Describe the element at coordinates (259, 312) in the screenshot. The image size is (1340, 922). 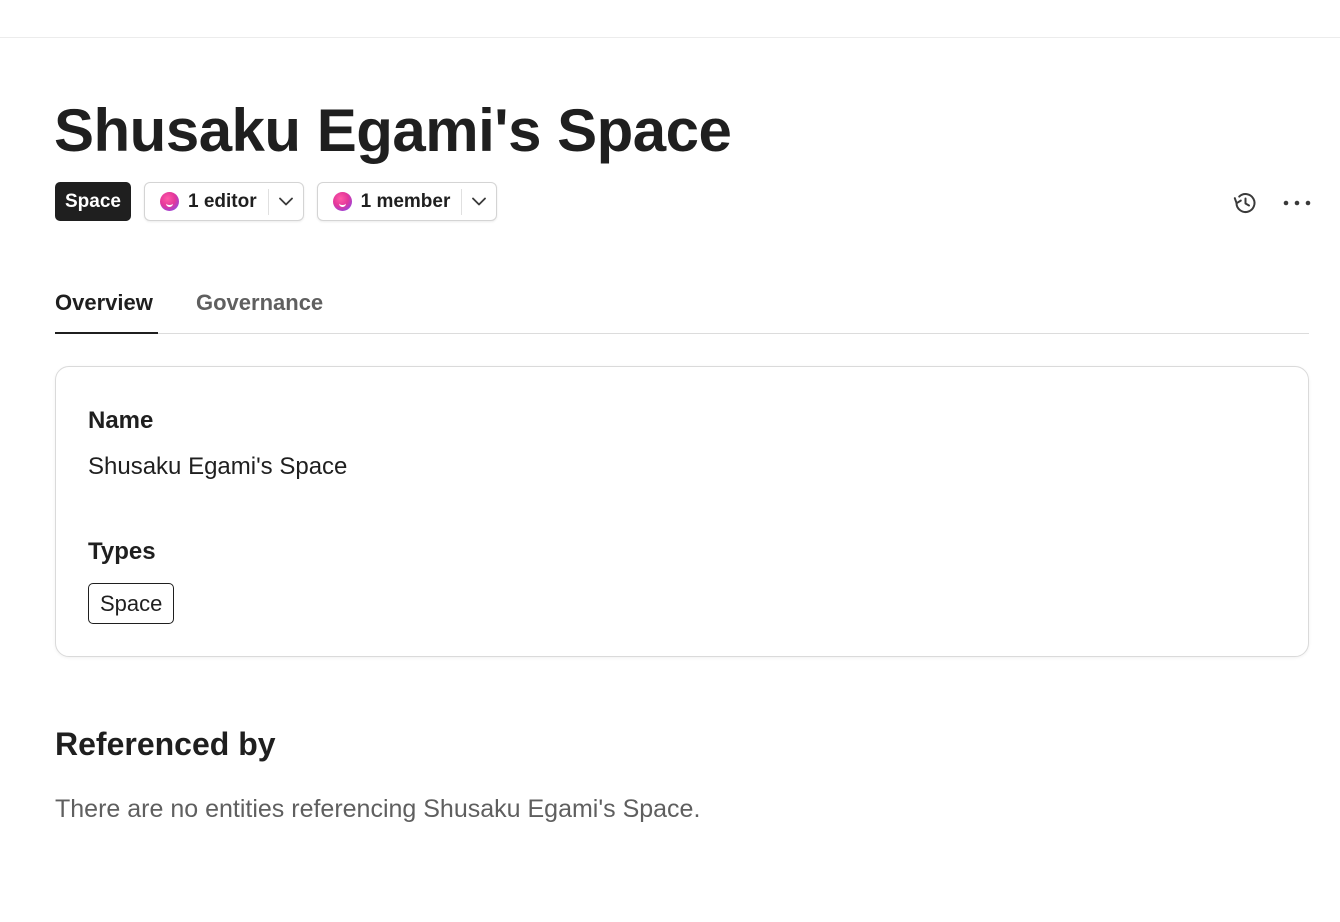
I see `tab-governance: Governance` at that location.